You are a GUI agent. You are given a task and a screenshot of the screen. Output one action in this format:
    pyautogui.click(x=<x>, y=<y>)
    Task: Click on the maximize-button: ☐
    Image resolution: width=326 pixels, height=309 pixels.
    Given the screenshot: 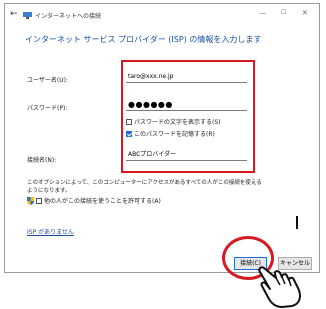 What is the action you would take?
    pyautogui.click(x=283, y=12)
    